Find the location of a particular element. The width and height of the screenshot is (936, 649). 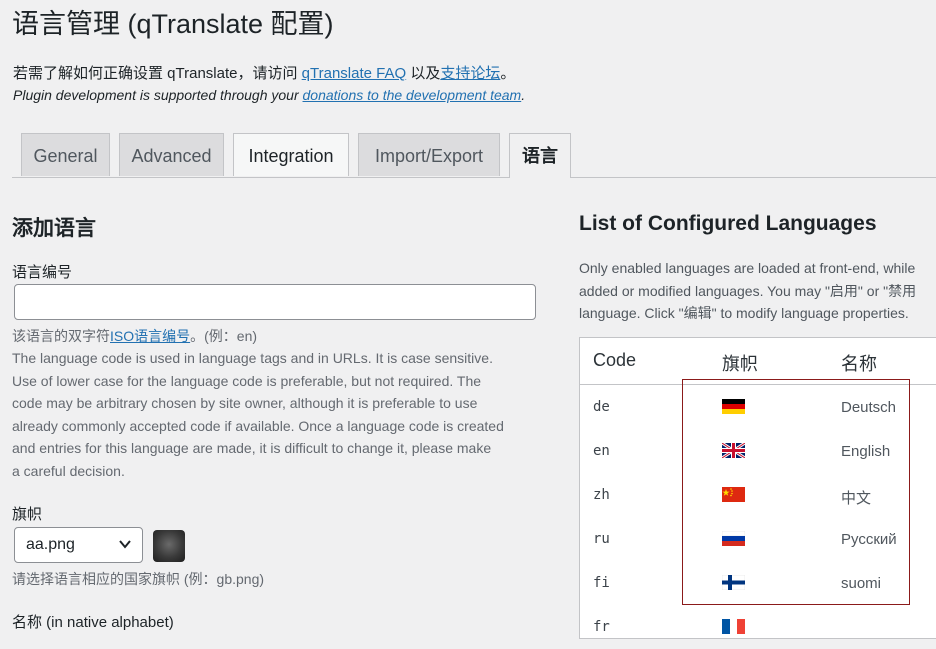

flag-hint: 请选择语言相应的国家旗帜 (例：gb.png) is located at coordinates (138, 579).